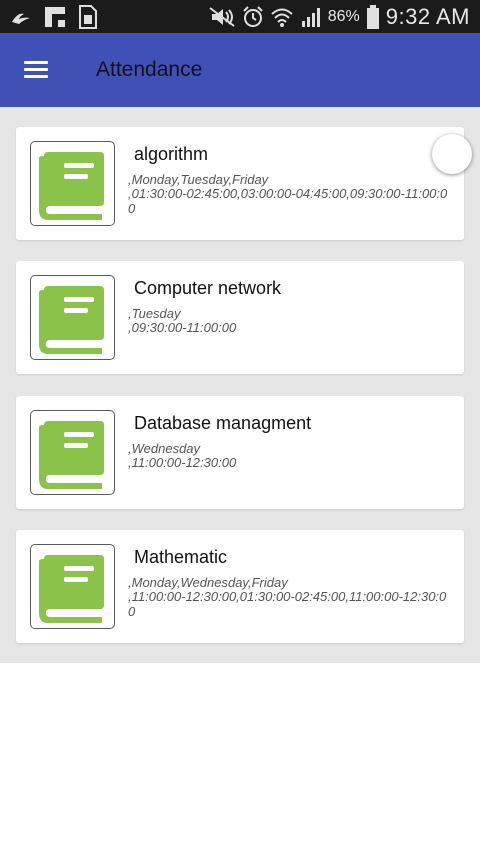  I want to click on status-bar-time: 9:32 AM, so click(427, 16).